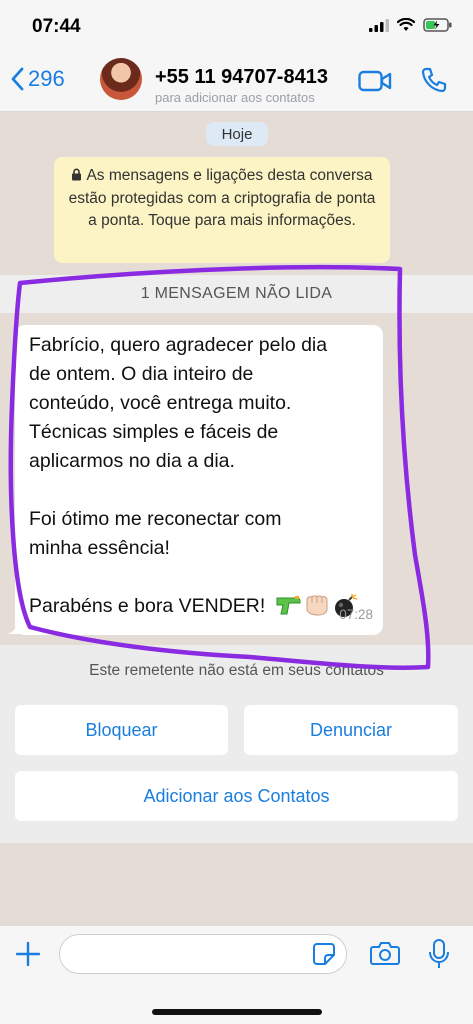 This screenshot has width=473, height=1024. What do you see at coordinates (379, 25) in the screenshot?
I see `signal-icon` at bounding box center [379, 25].